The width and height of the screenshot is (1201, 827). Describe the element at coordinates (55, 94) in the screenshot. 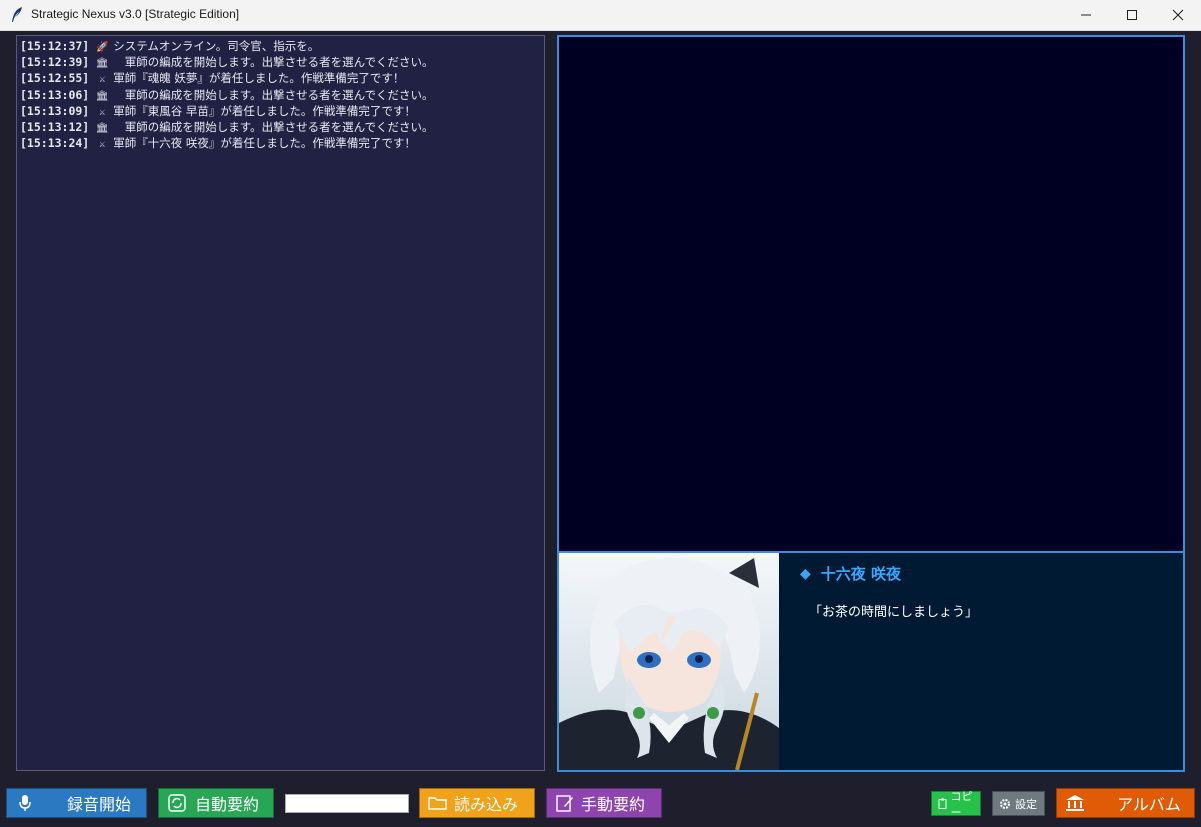

I see `log-timestamp: [15:13:06]` at that location.